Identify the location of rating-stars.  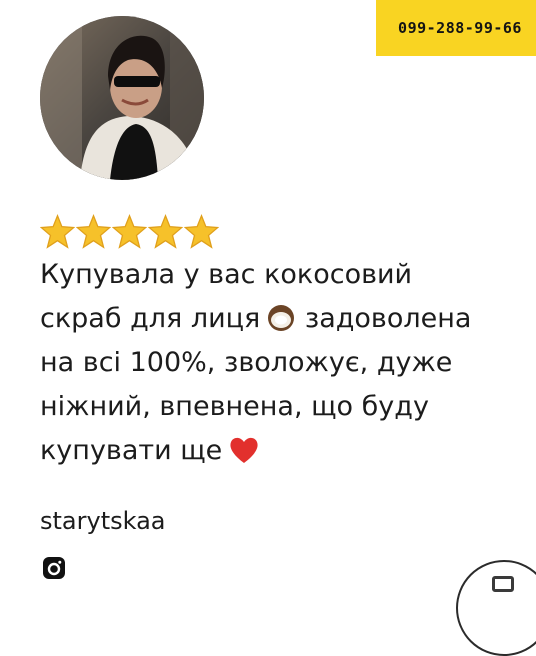
(129, 231).